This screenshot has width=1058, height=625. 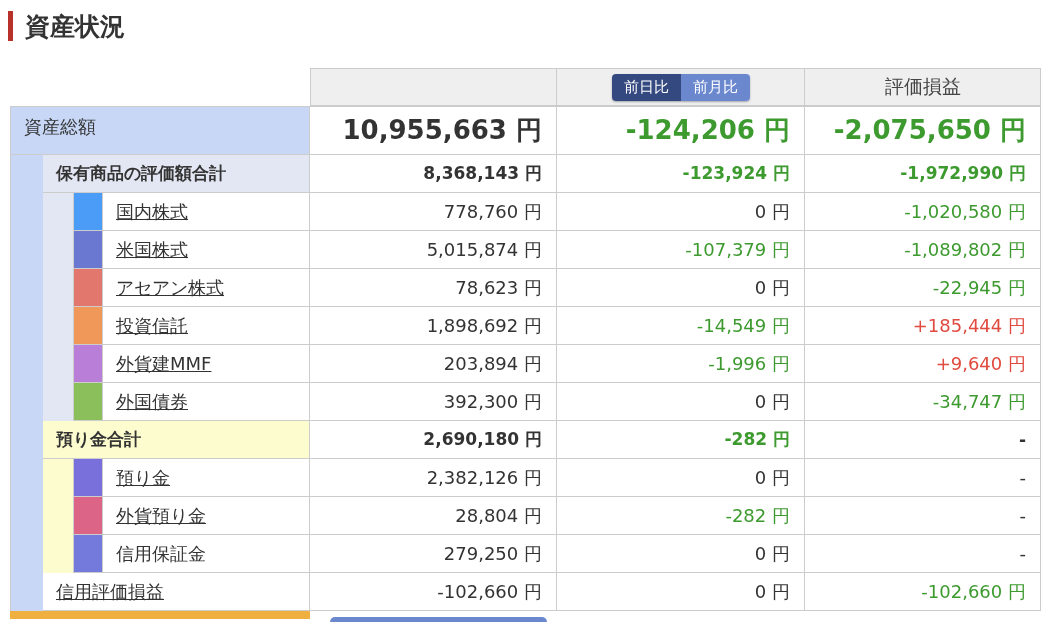 I want to click on amount-cell: 778,760 円, so click(x=433, y=212).